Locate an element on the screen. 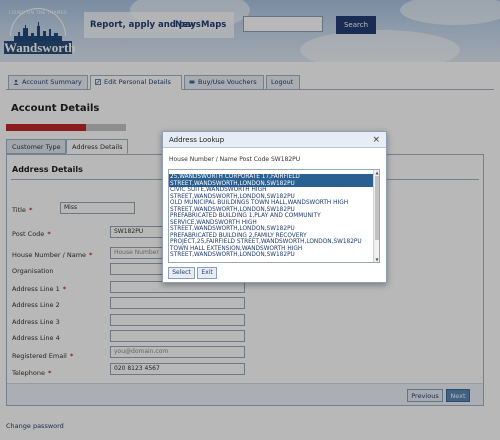 The image size is (500, 440). close-icon: × is located at coordinates (376, 140).